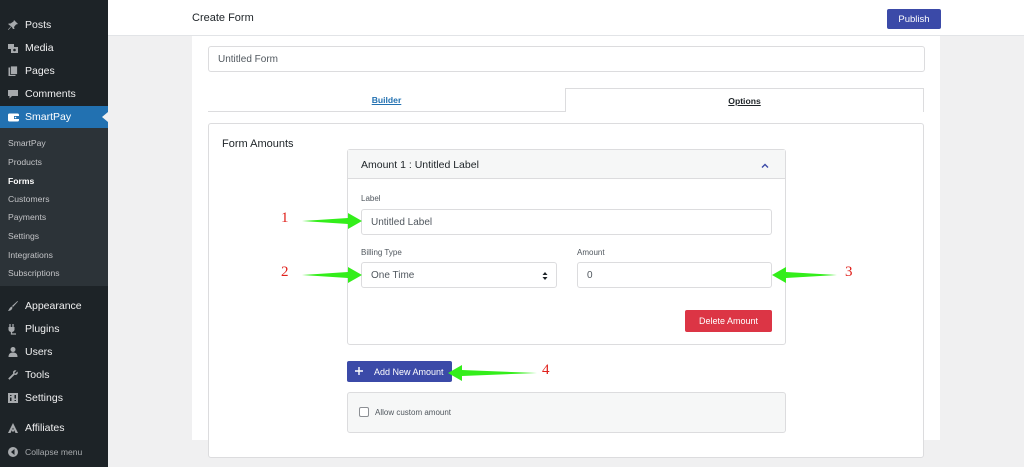 Image resolution: width=1024 pixels, height=467 pixels. Describe the element at coordinates (25, 162) in the screenshot. I see `submenu-item-products: Products` at that location.